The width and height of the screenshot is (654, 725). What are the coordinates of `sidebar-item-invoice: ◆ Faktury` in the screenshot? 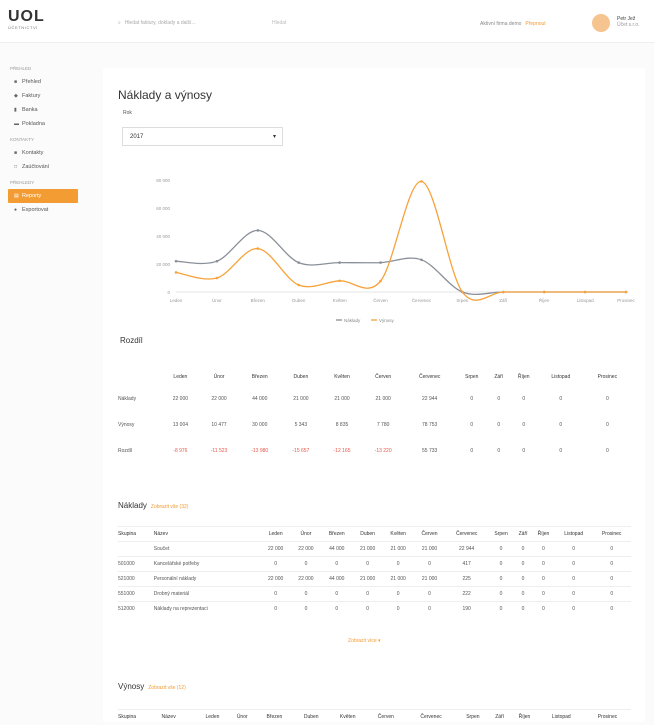 It's located at (43, 96).